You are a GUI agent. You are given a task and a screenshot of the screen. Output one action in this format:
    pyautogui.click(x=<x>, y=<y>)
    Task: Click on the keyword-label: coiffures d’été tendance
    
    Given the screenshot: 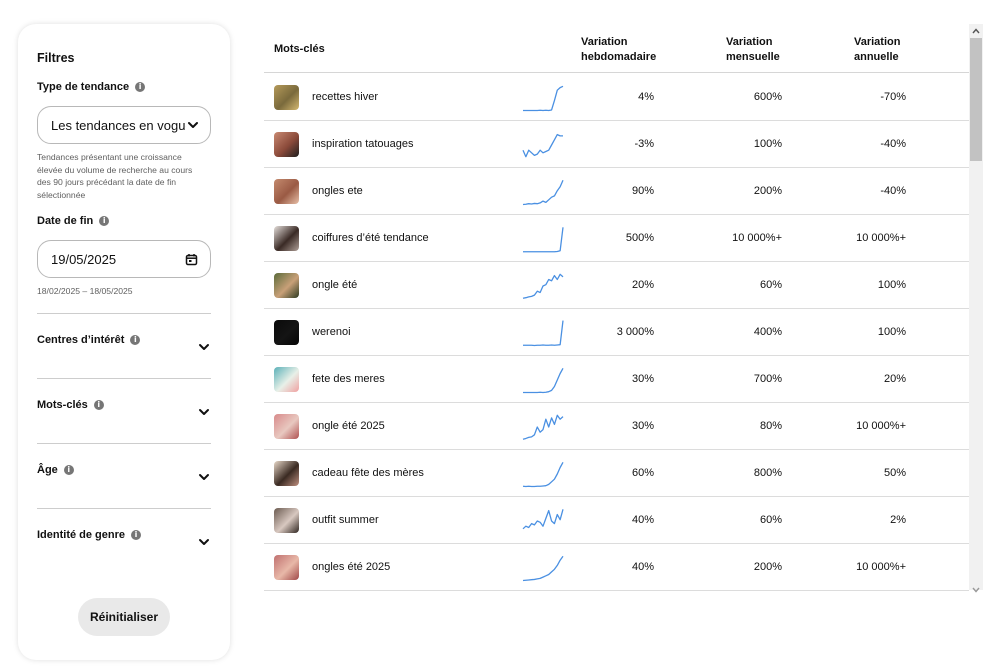 What is the action you would take?
    pyautogui.click(x=370, y=238)
    